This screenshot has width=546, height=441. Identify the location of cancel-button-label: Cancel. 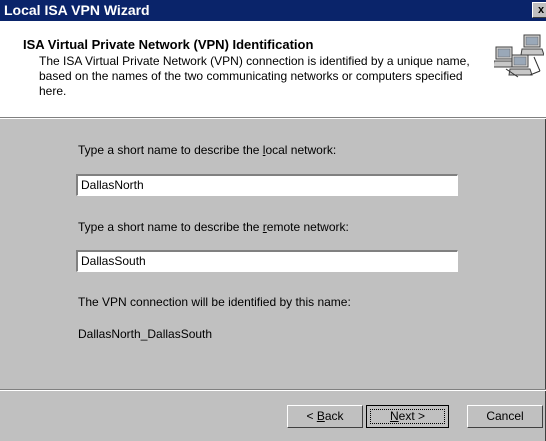
(505, 416).